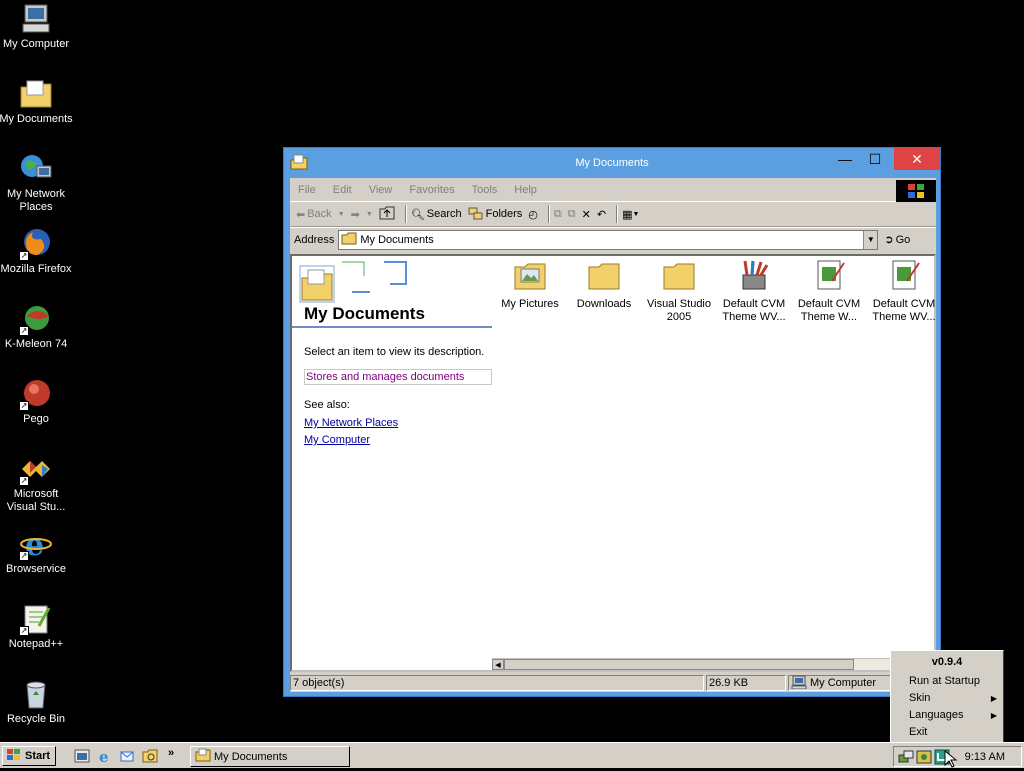 The width and height of the screenshot is (1024, 771). What do you see at coordinates (337, 440) in the screenshot?
I see `link-my-computer: My Computer` at bounding box center [337, 440].